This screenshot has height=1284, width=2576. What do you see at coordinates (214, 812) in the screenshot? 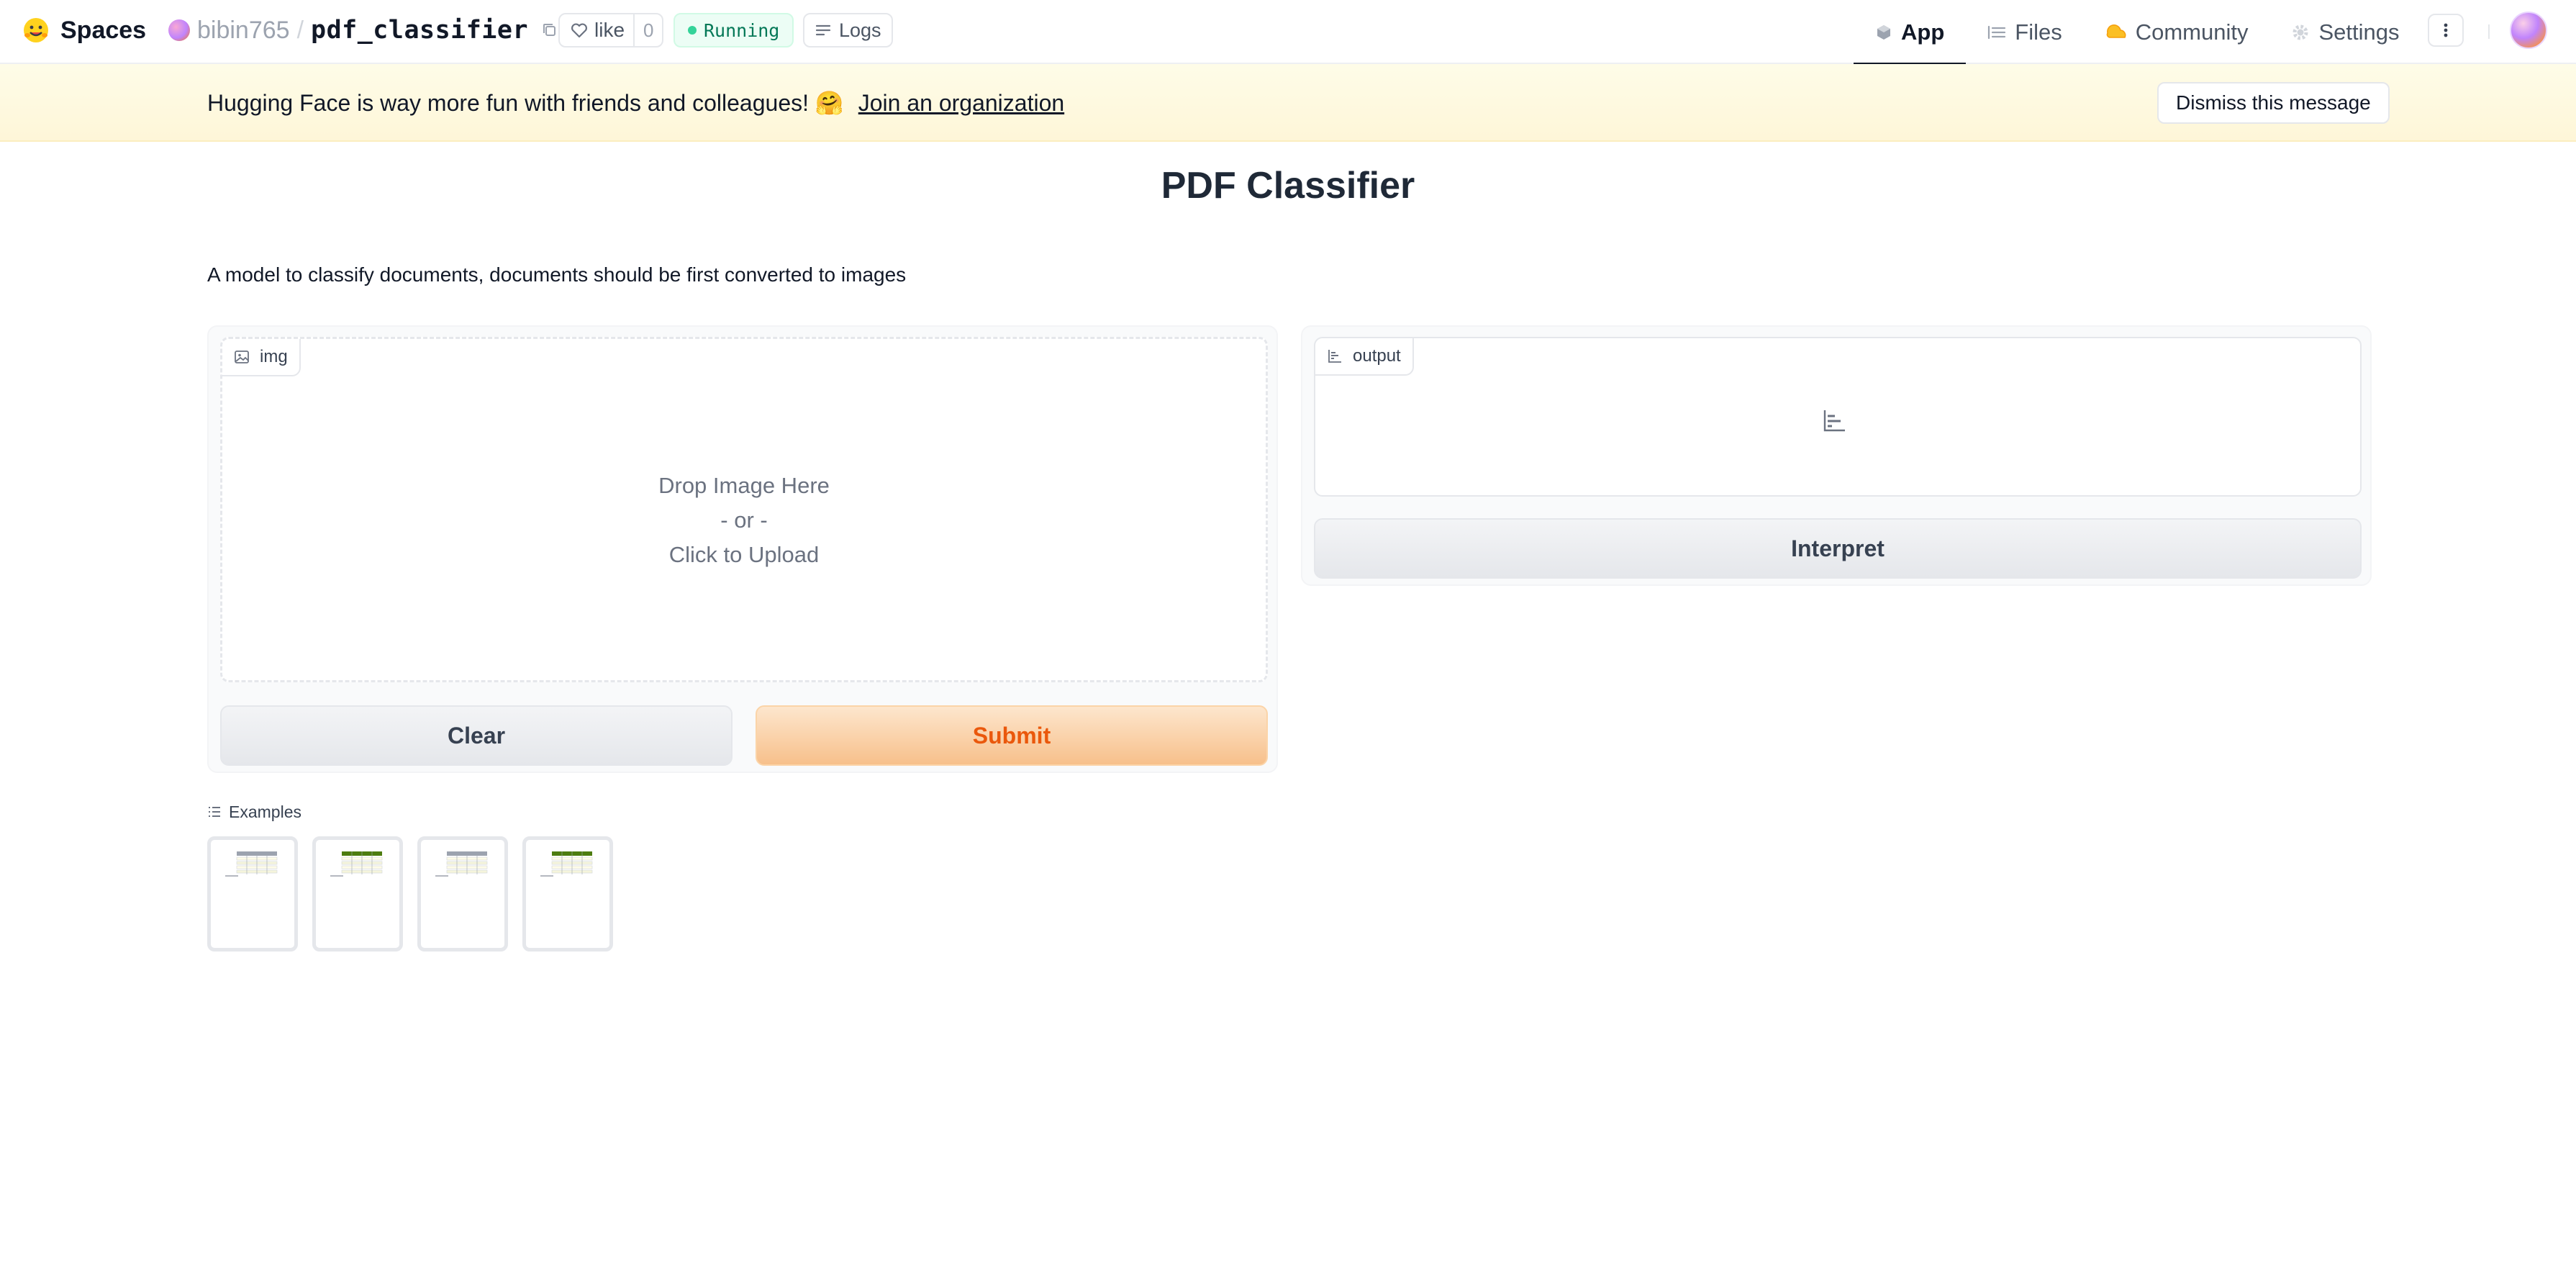
I see `list-icon` at bounding box center [214, 812].